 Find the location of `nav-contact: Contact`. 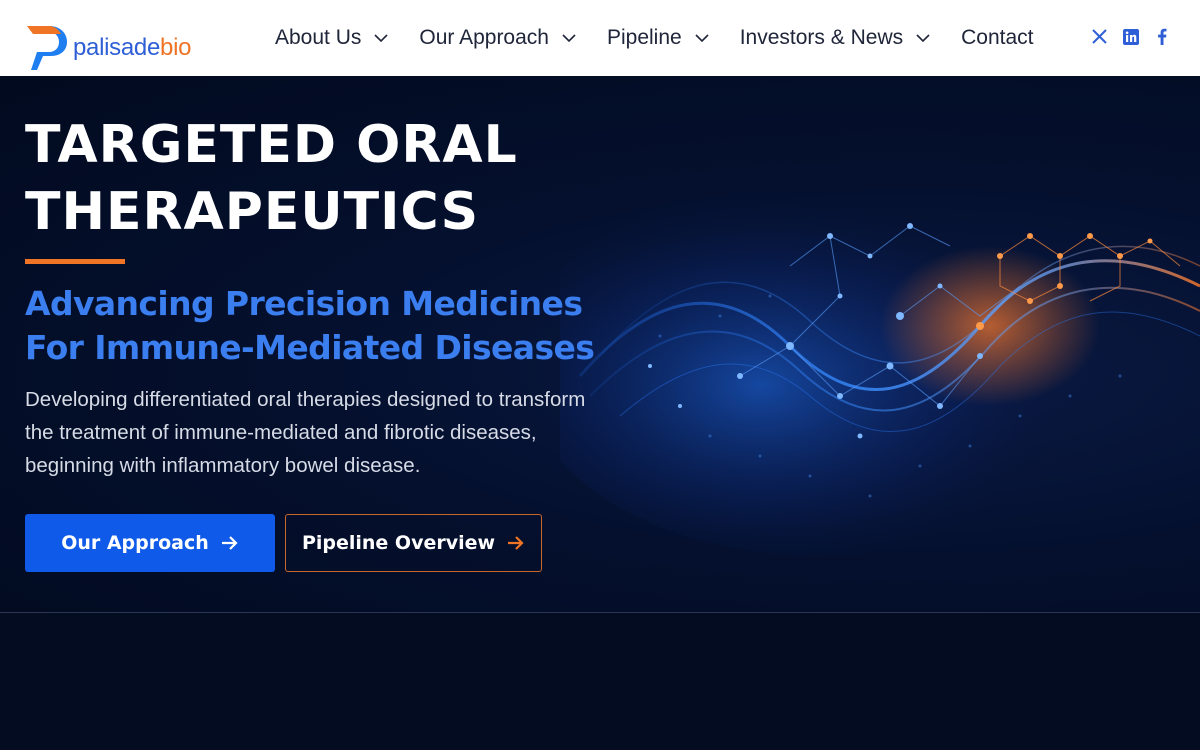

nav-contact: Contact is located at coordinates (997, 38).